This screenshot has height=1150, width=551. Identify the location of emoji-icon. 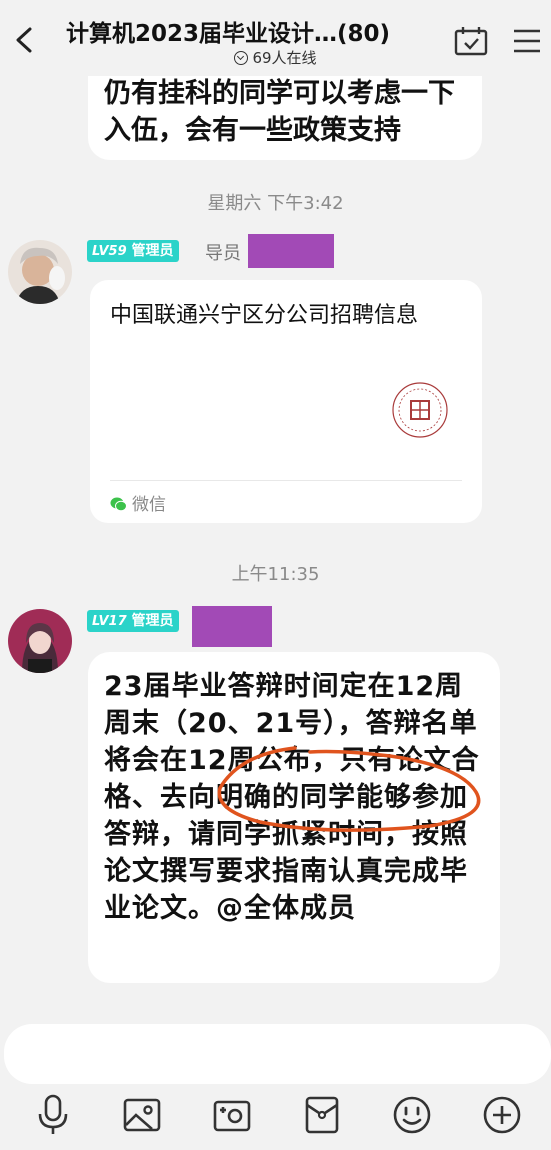
(412, 1115).